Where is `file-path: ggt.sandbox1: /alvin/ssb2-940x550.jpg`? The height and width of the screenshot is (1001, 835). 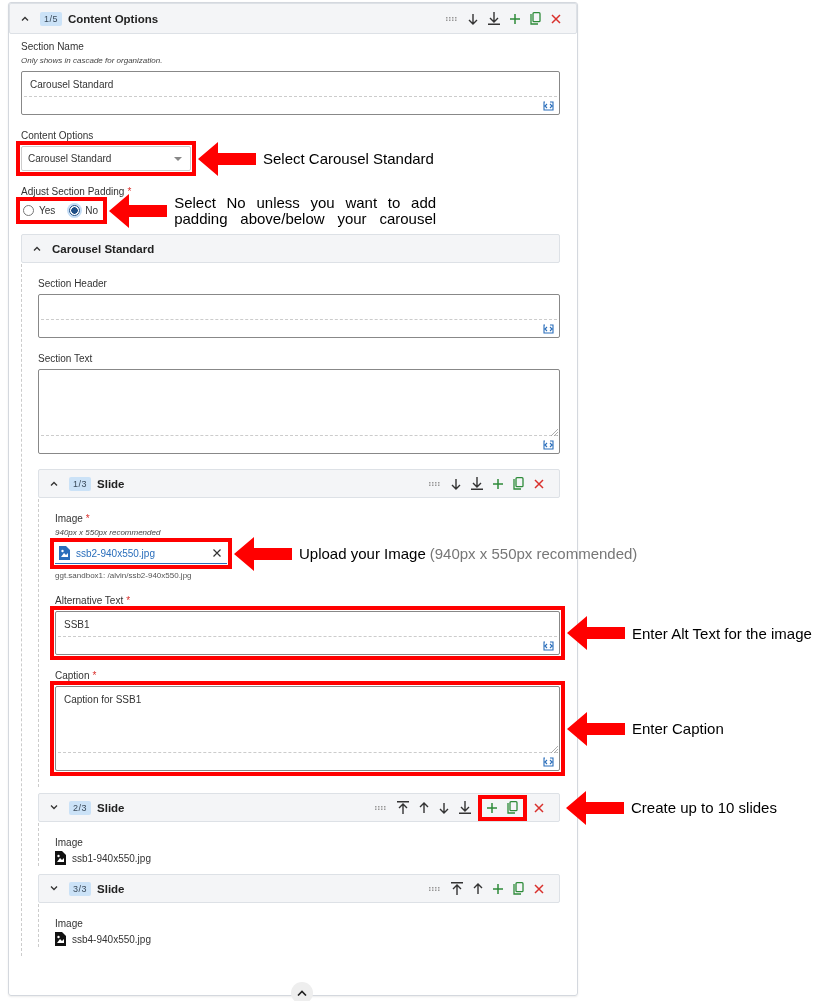
file-path: ggt.sandbox1: /alvin/ssb2-940x550.jpg is located at coordinates (124, 575).